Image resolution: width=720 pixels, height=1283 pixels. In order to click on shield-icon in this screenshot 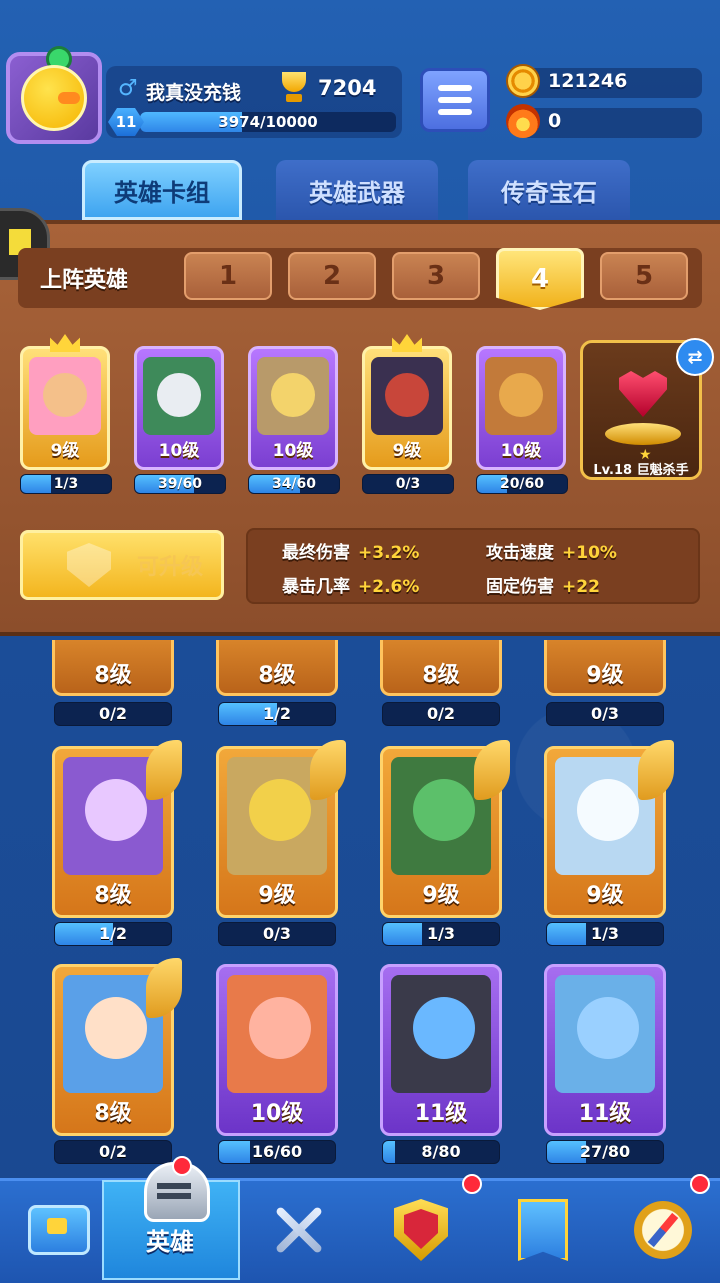, I will do `click(89, 565)`.